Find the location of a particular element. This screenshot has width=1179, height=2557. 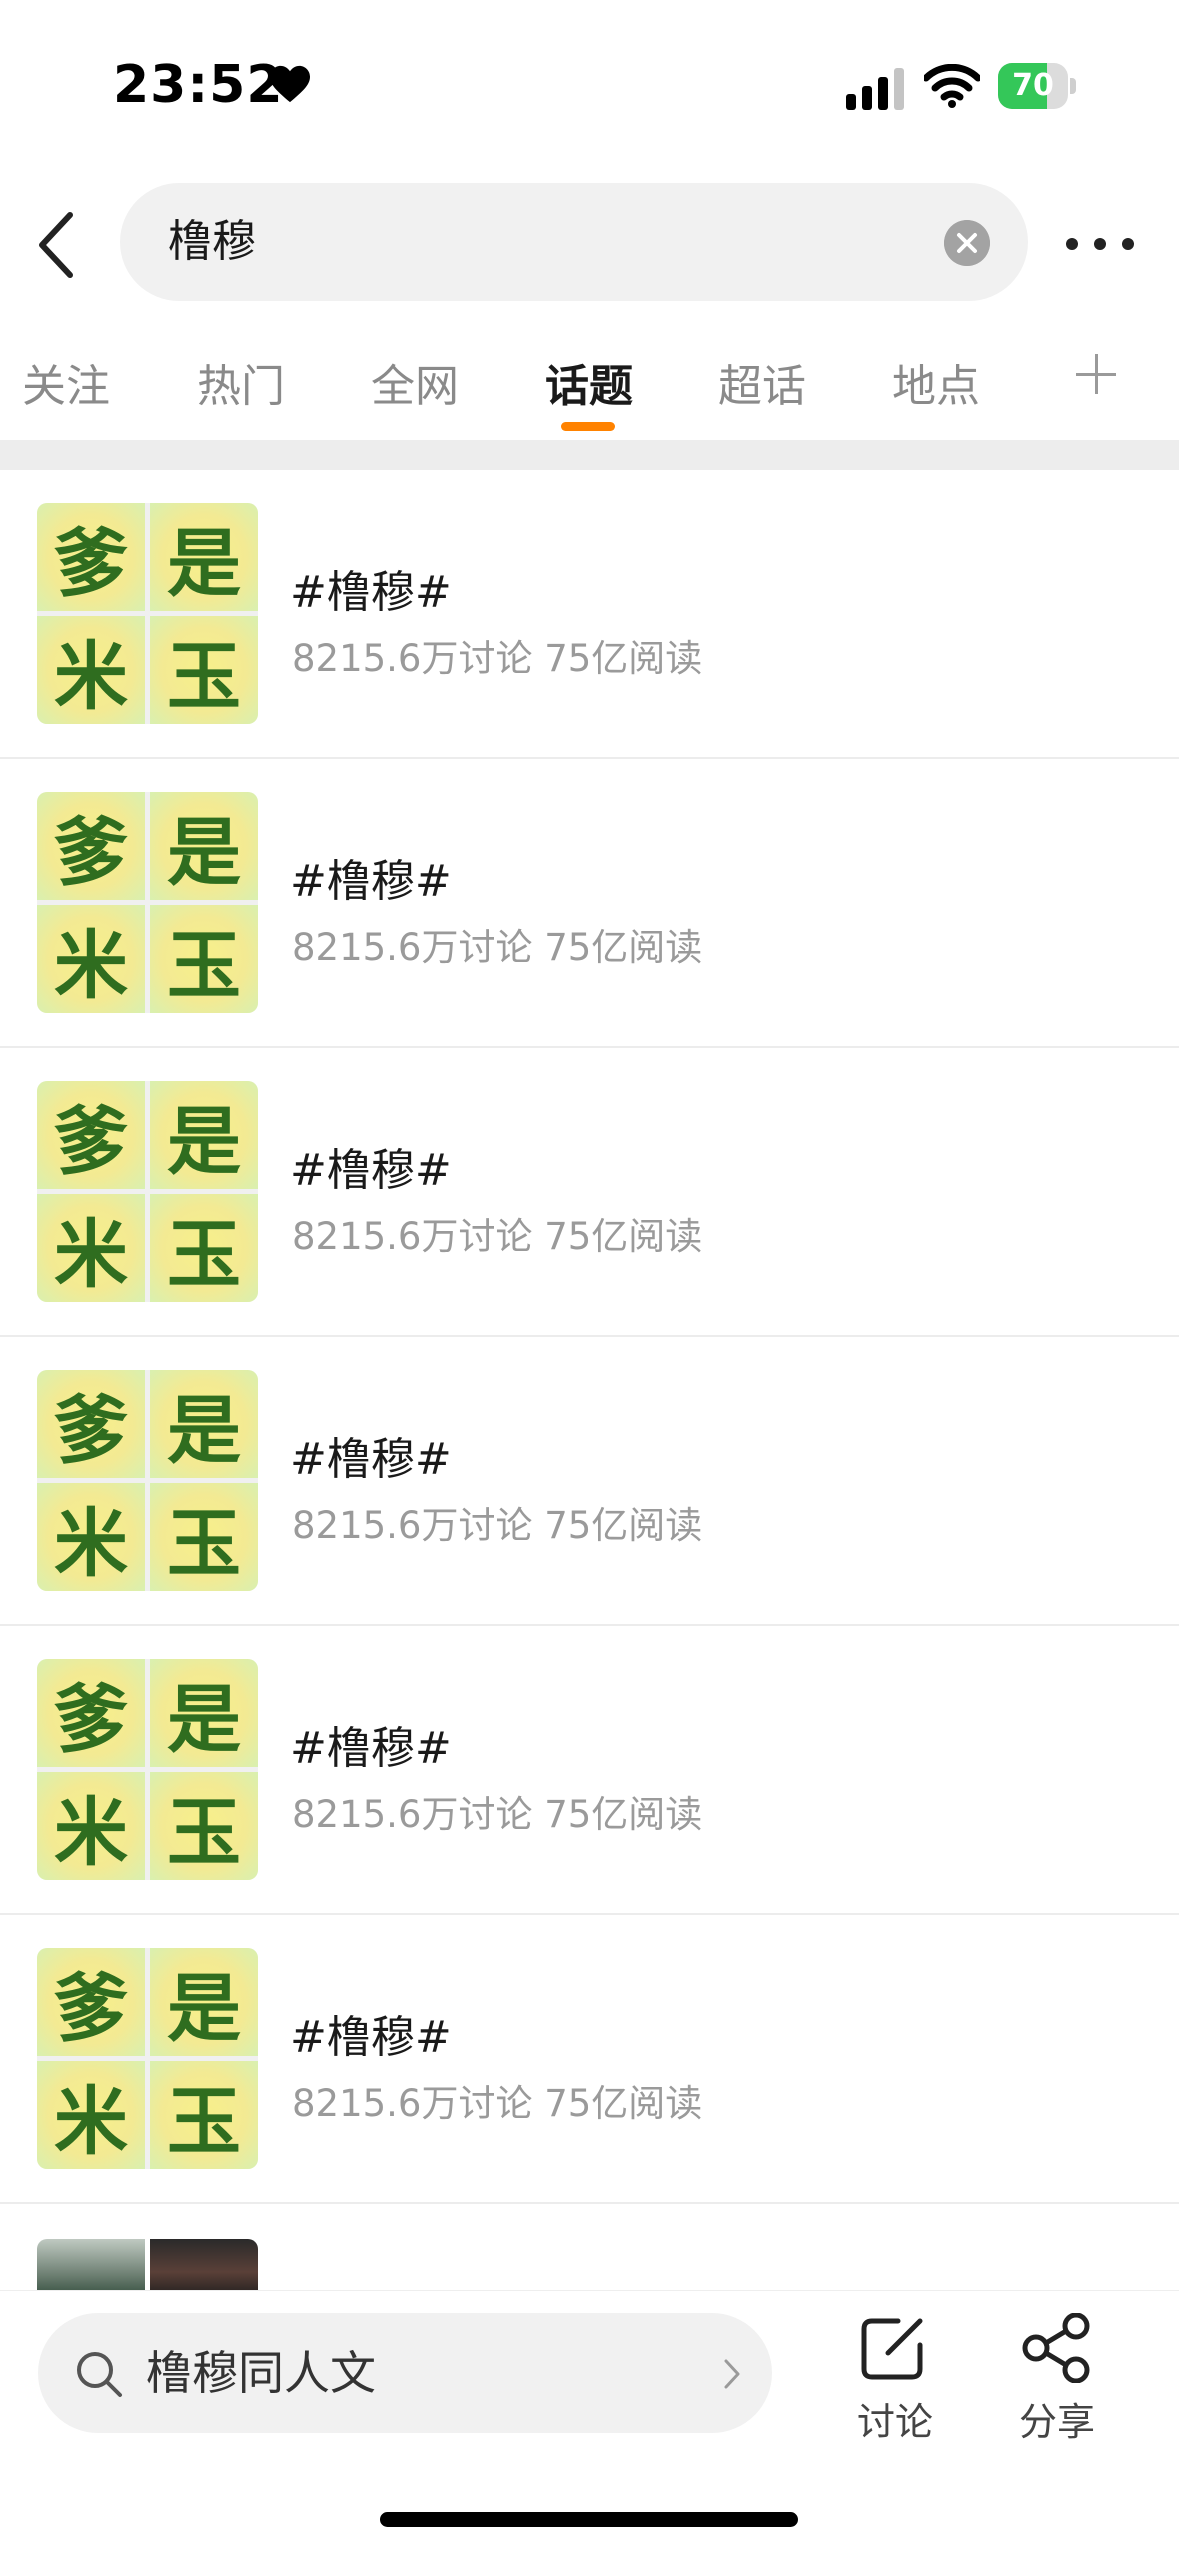

tab-hot: 热门 is located at coordinates (241, 382).